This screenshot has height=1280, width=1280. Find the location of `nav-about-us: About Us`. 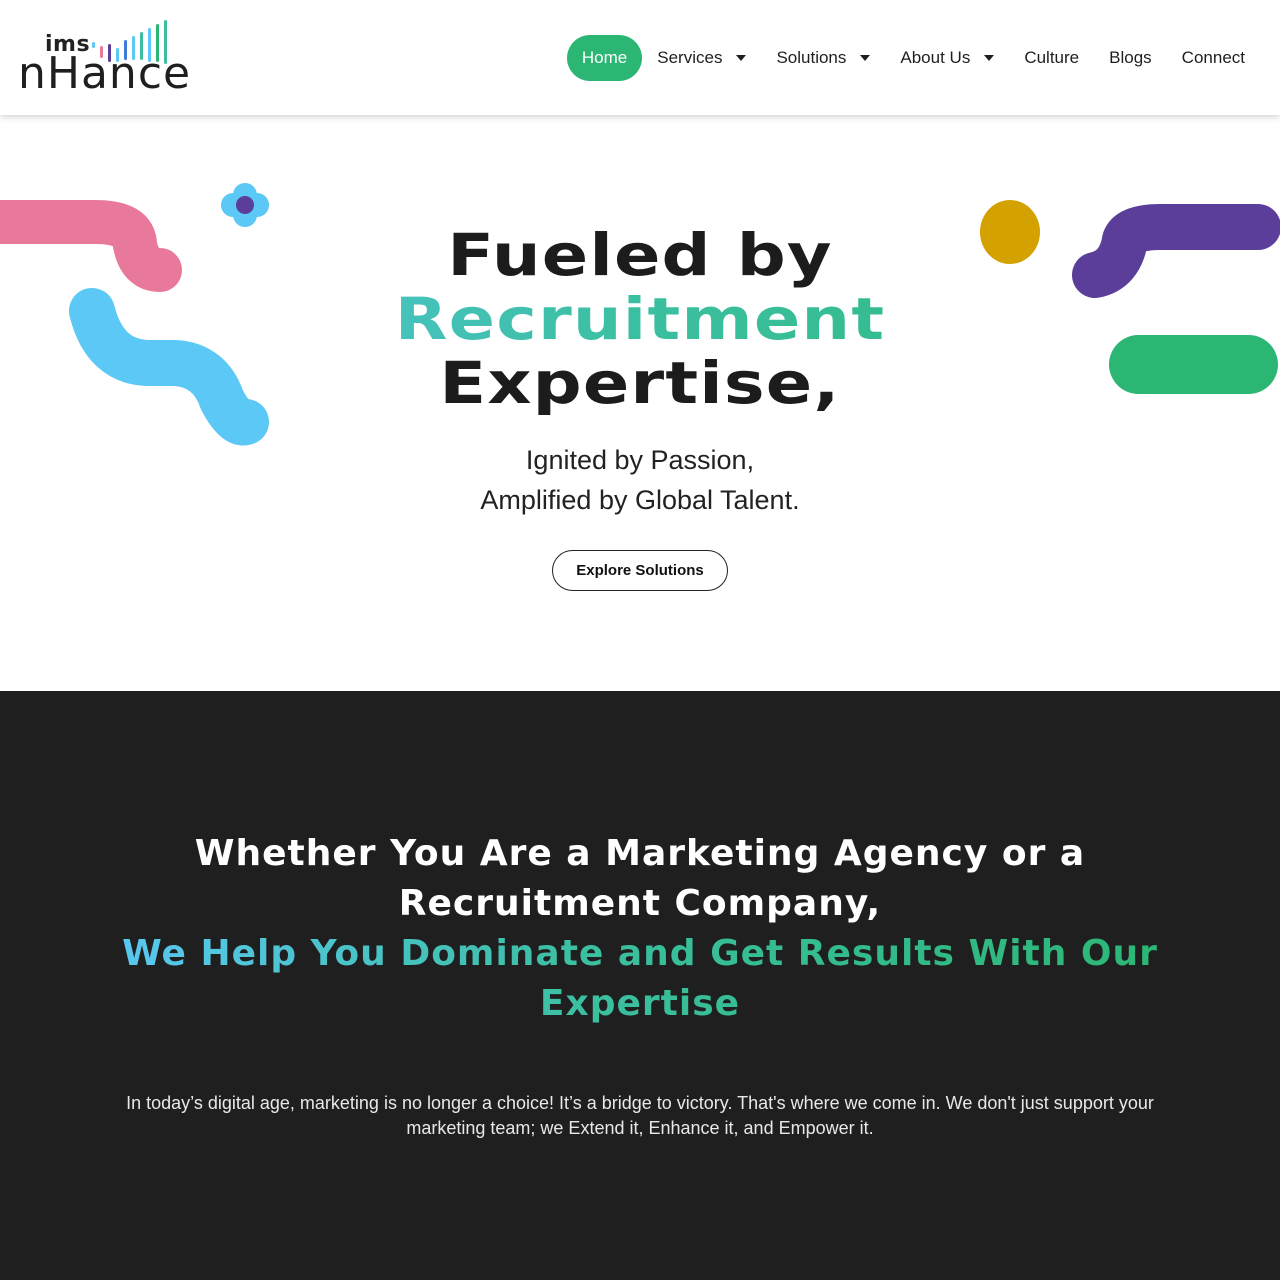

nav-about-us: About Us is located at coordinates (947, 58).